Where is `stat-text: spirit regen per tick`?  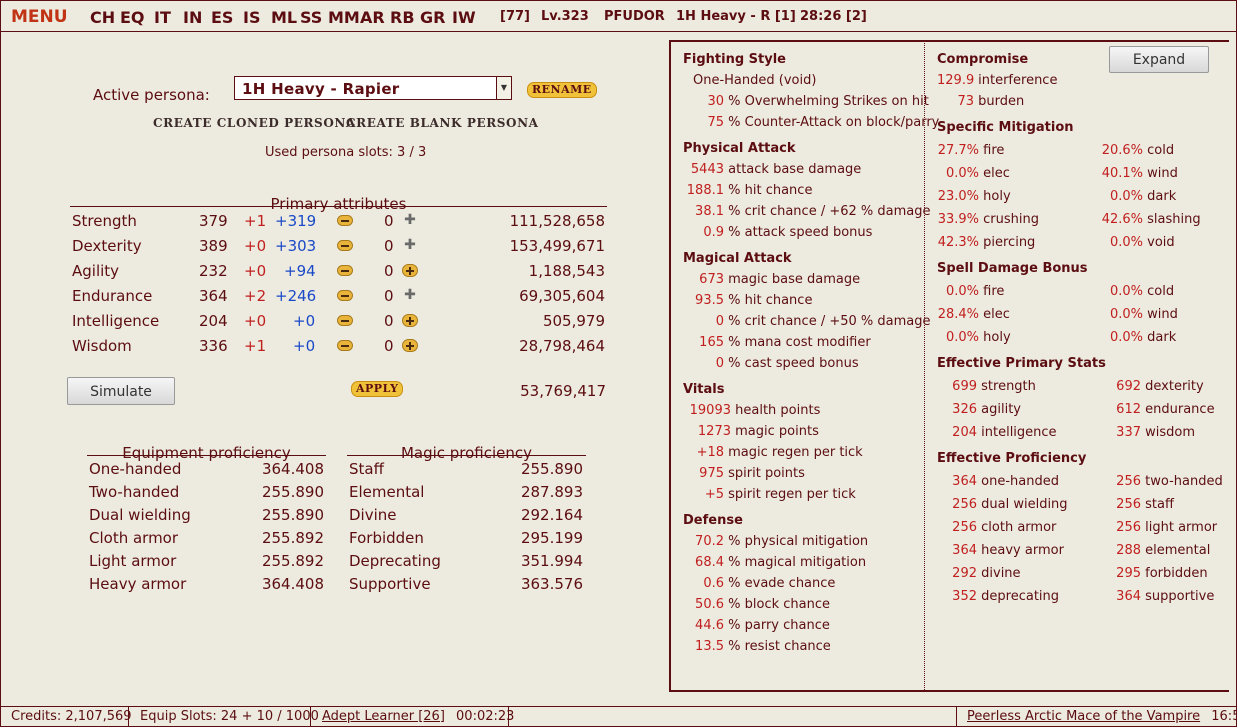 stat-text: spirit regen per tick is located at coordinates (792, 494).